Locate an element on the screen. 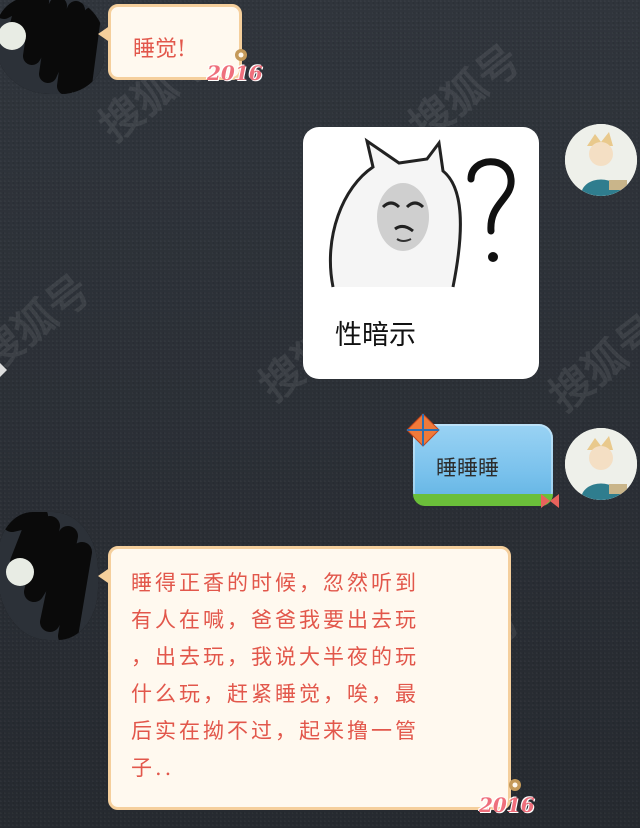 Image resolution: width=640 pixels, height=828 pixels. sticker-caption: 性暗示 is located at coordinates (375, 335).